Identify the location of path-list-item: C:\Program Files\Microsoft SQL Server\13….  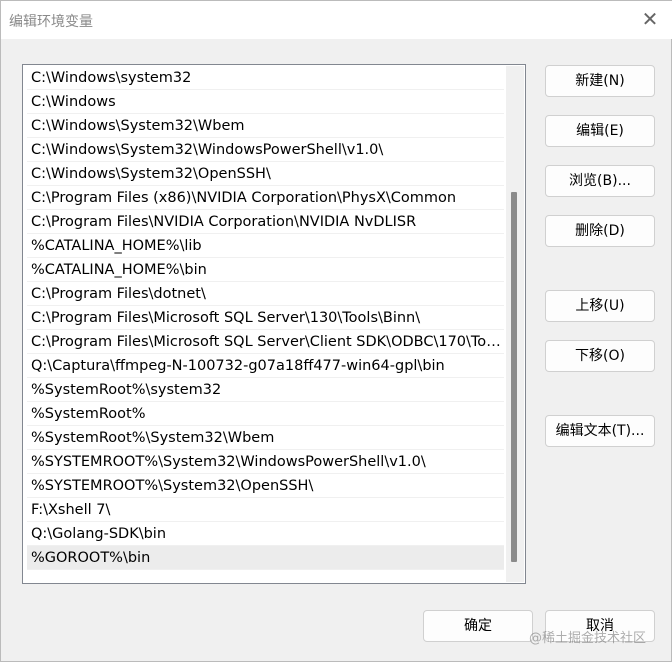
(265, 318).